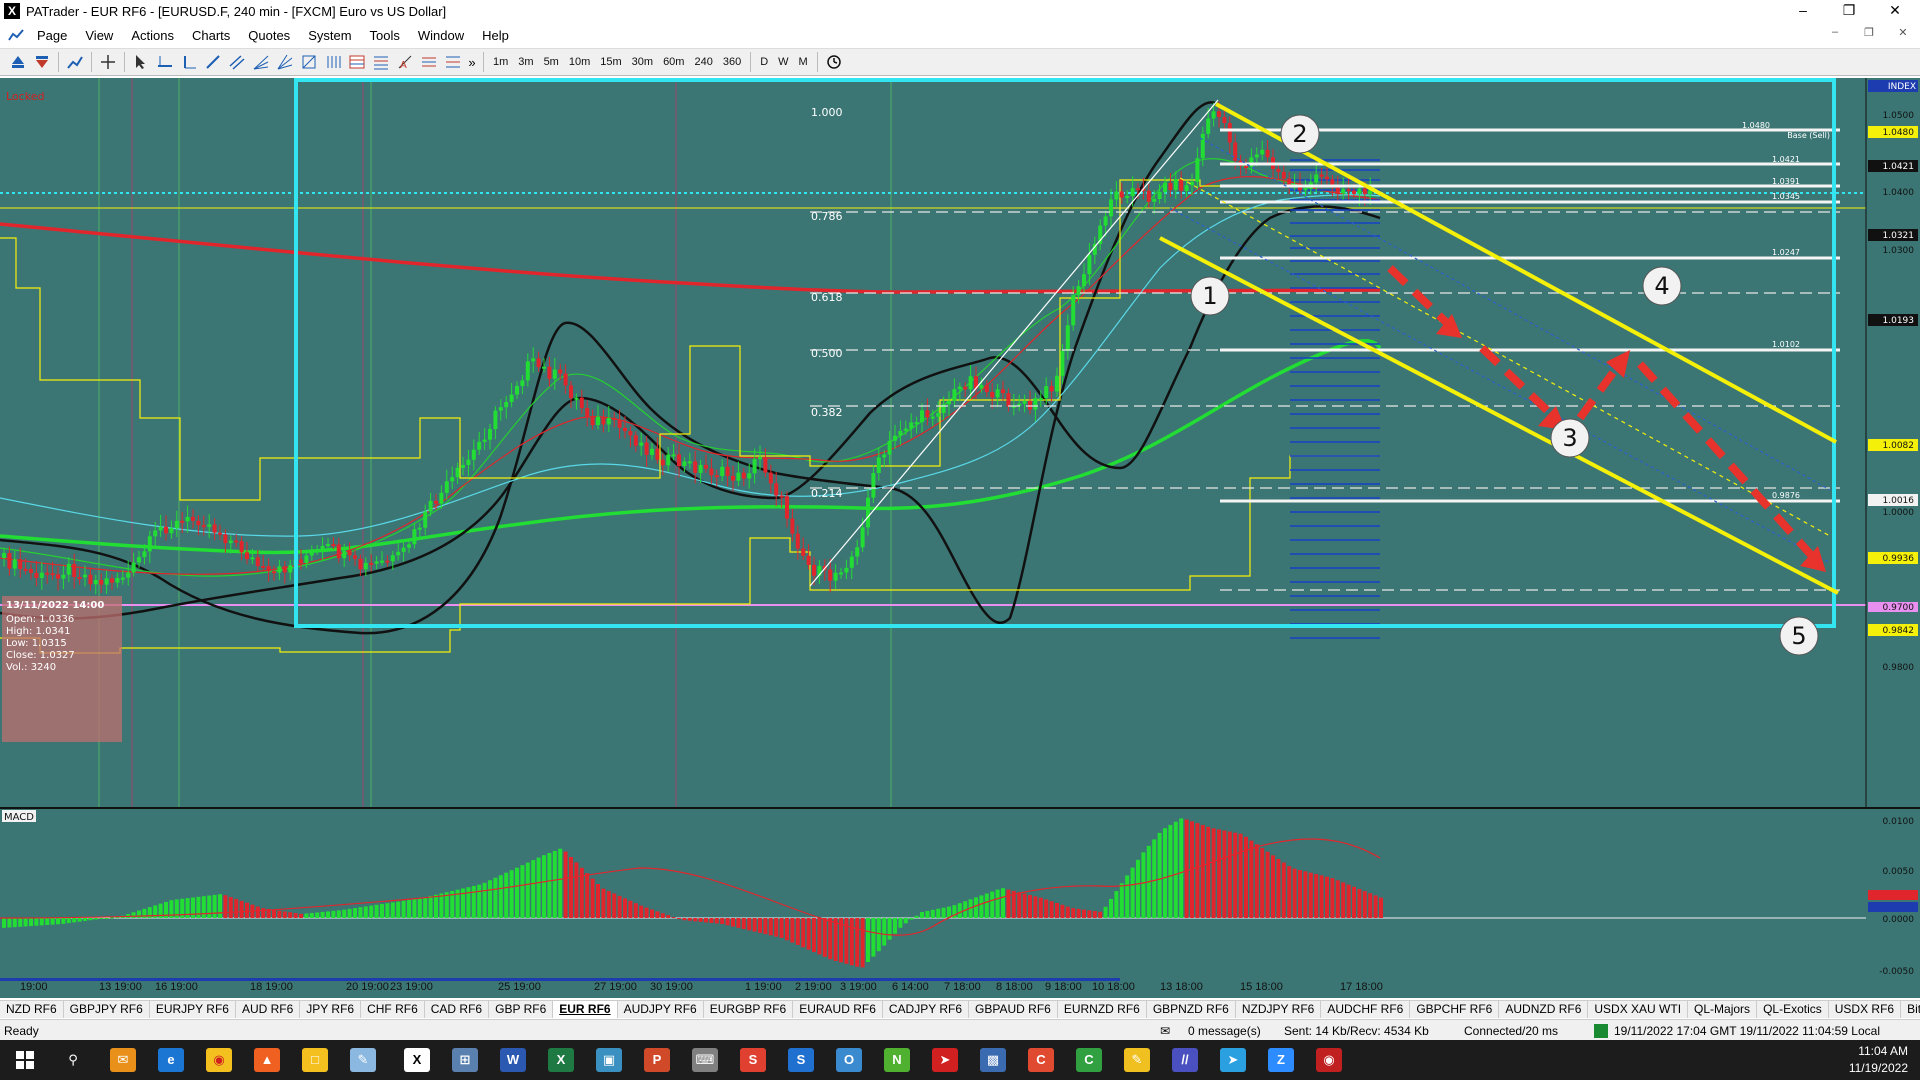 The image size is (1920, 1080). What do you see at coordinates (500, 62) in the screenshot?
I see `timeframe-1m: 1m` at bounding box center [500, 62].